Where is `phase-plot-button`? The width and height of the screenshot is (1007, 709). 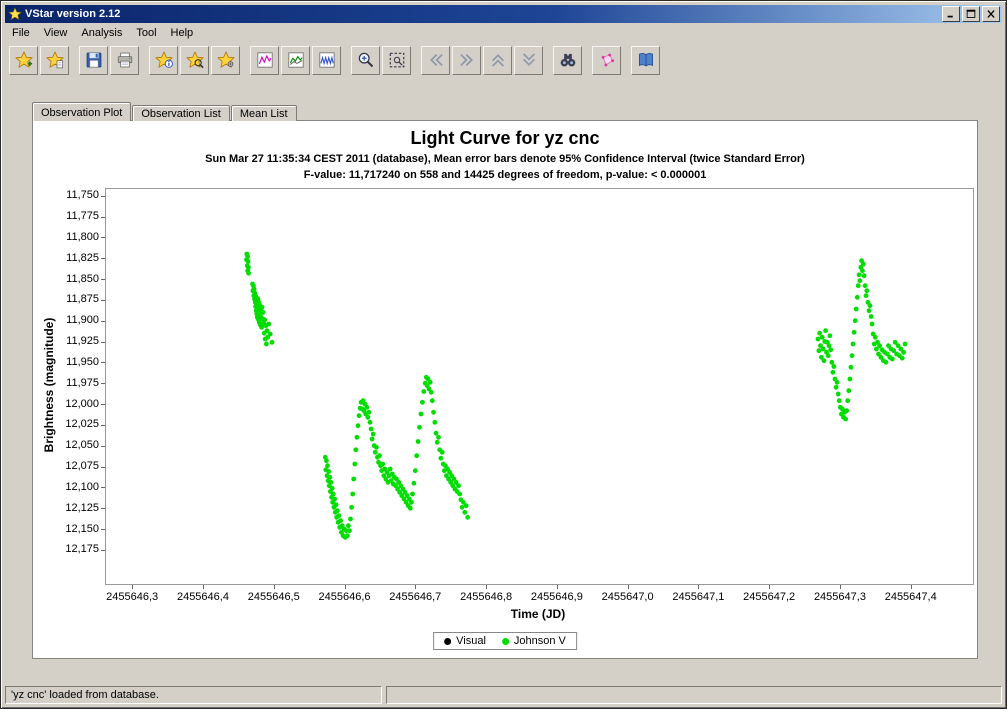 phase-plot-button is located at coordinates (326, 60).